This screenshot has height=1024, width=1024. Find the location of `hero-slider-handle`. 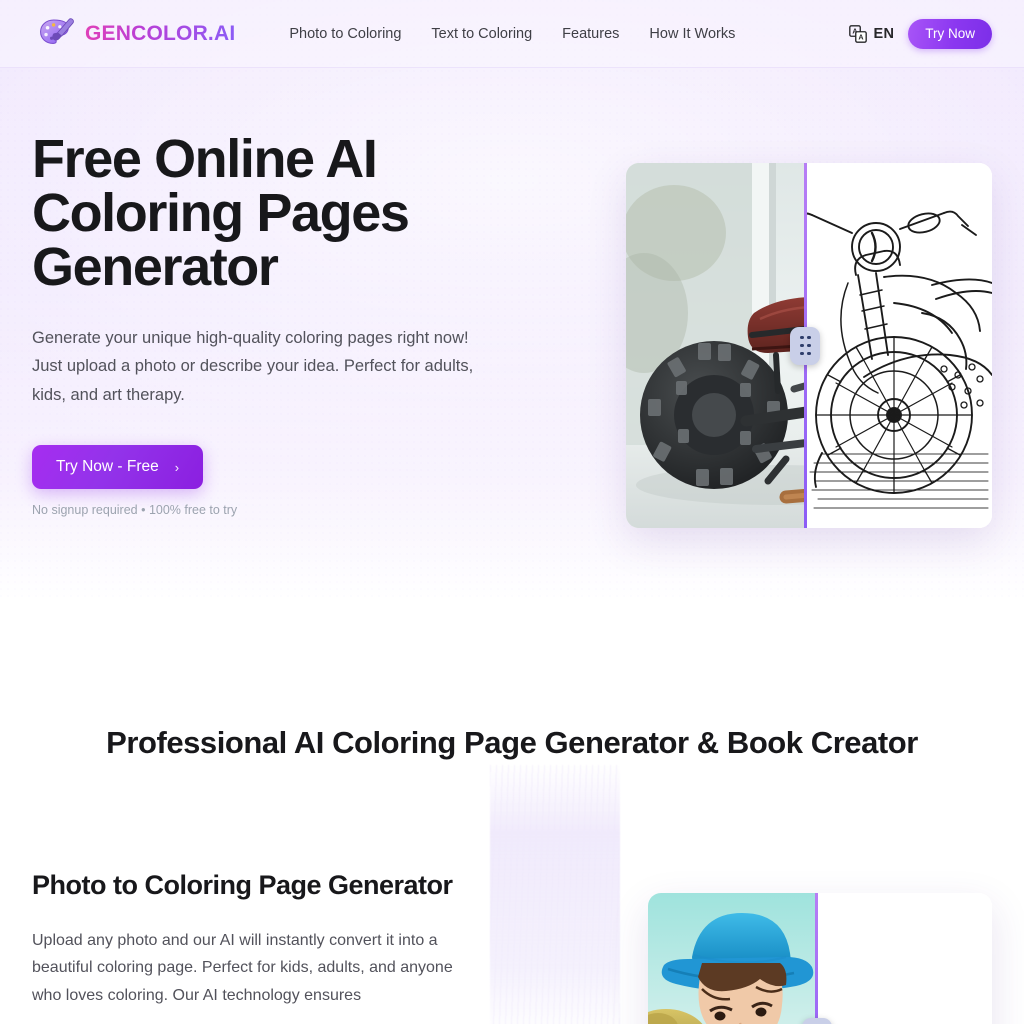

hero-slider-handle is located at coordinates (805, 345).